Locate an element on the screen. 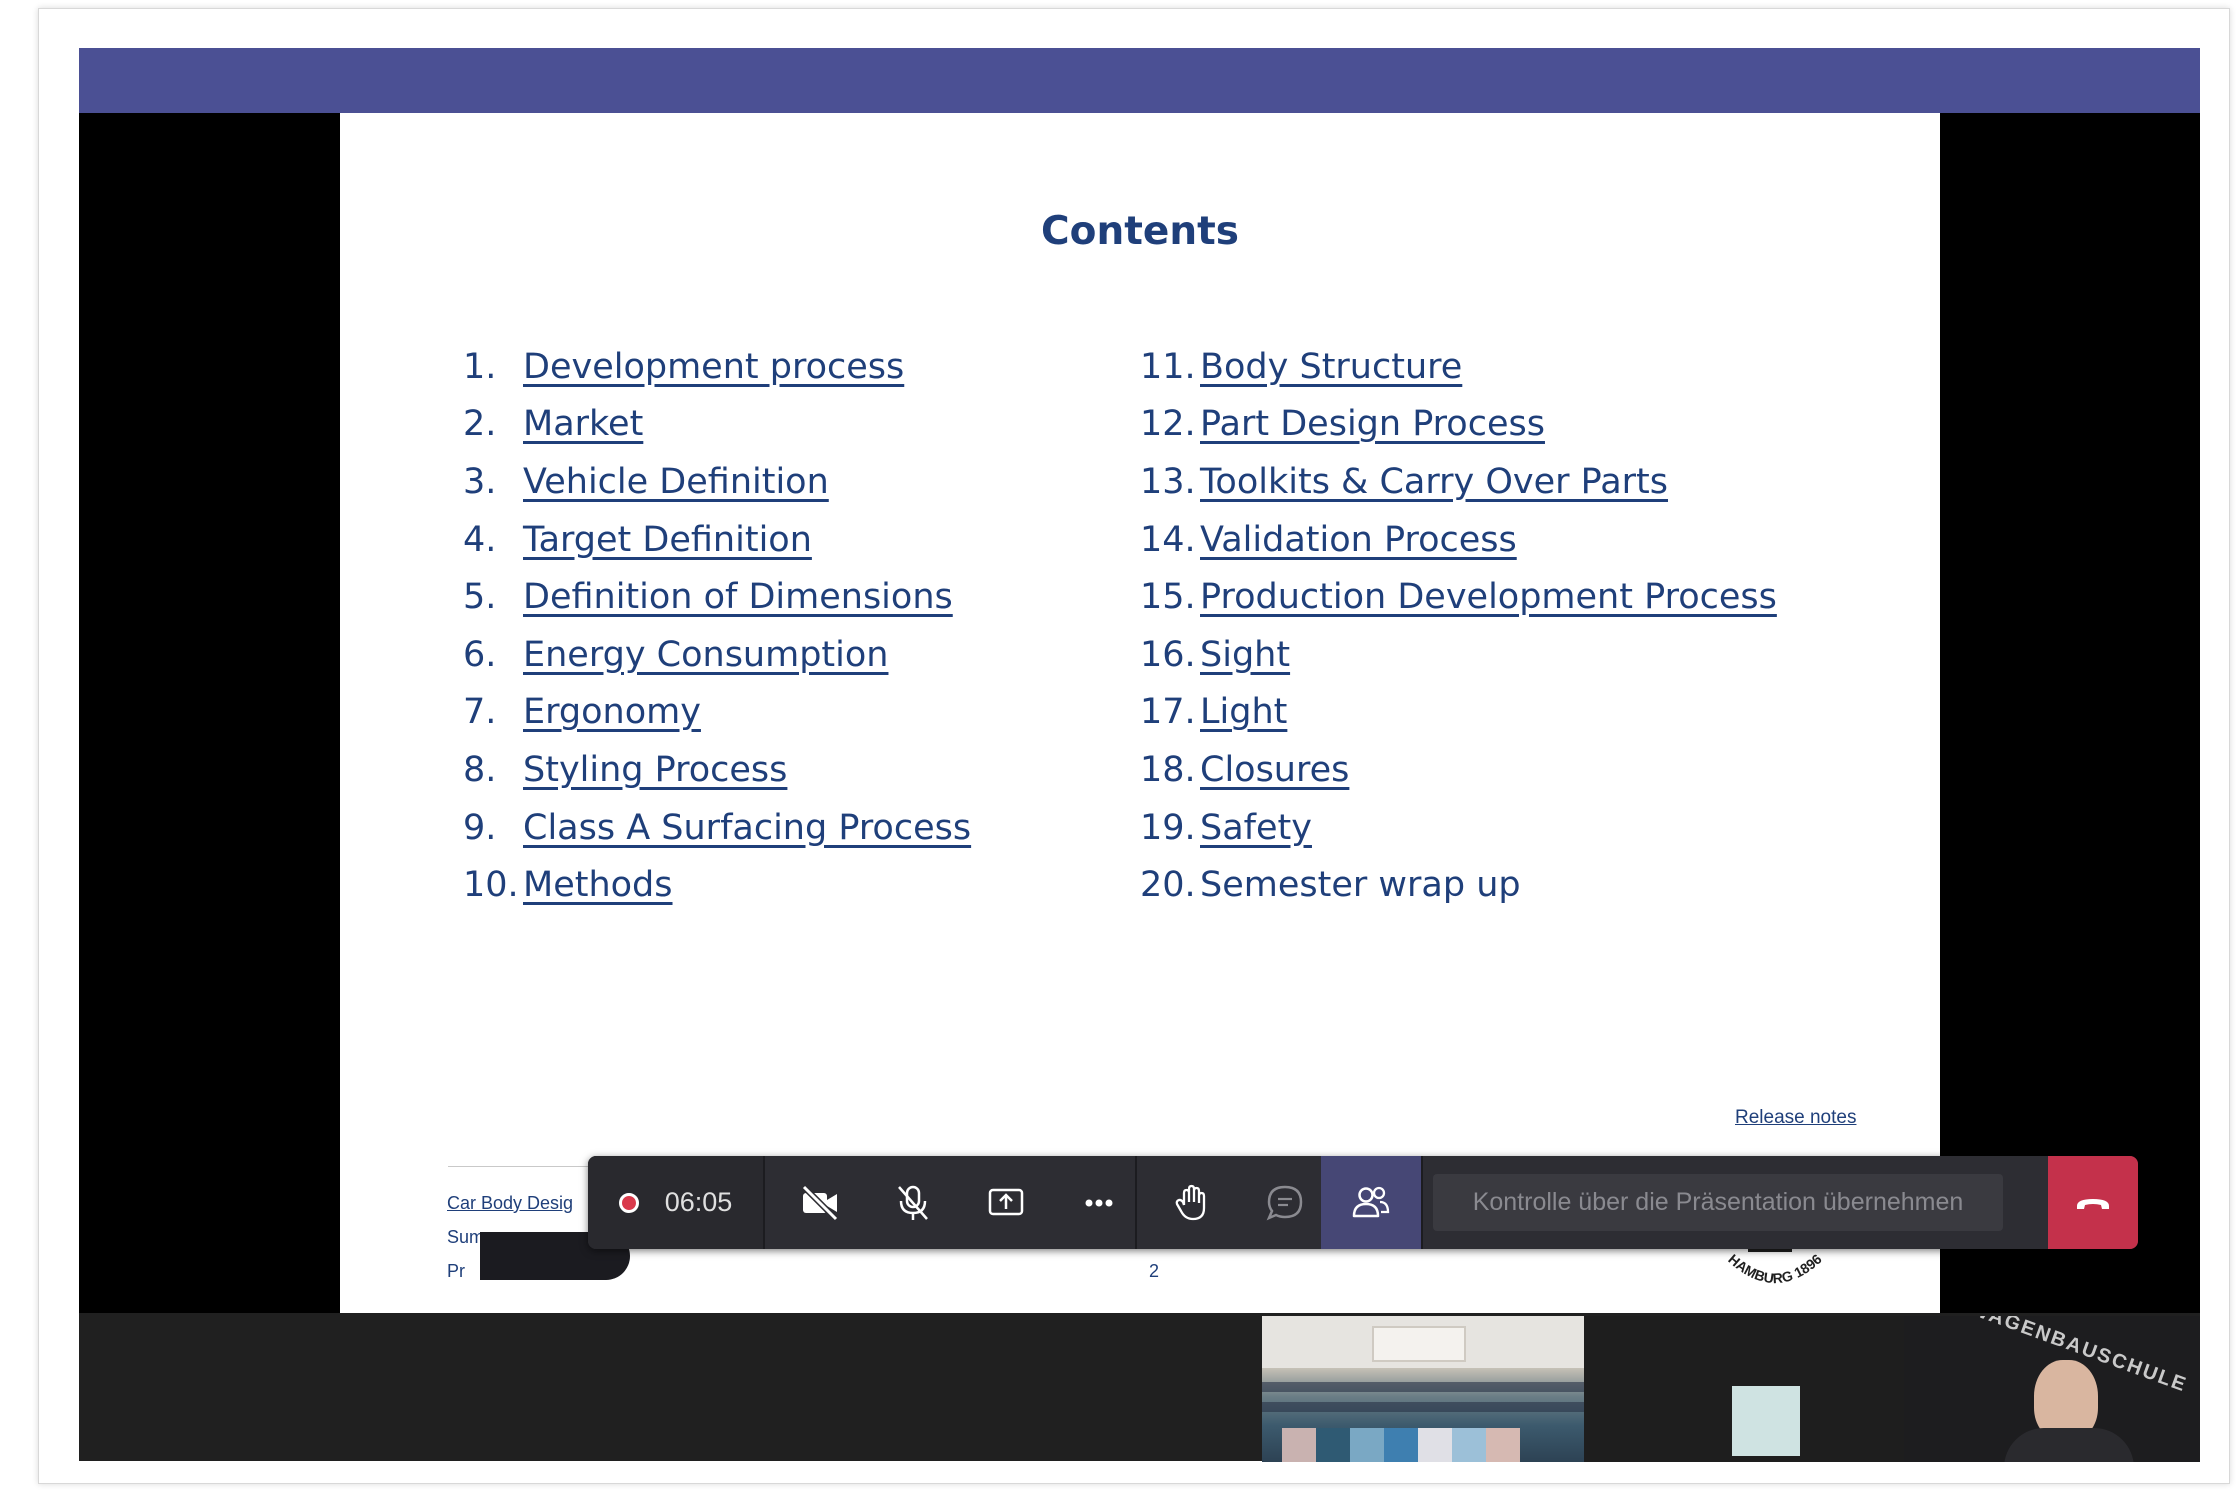 The width and height of the screenshot is (2238, 1490). more-options-button is located at coordinates (1098, 1202).